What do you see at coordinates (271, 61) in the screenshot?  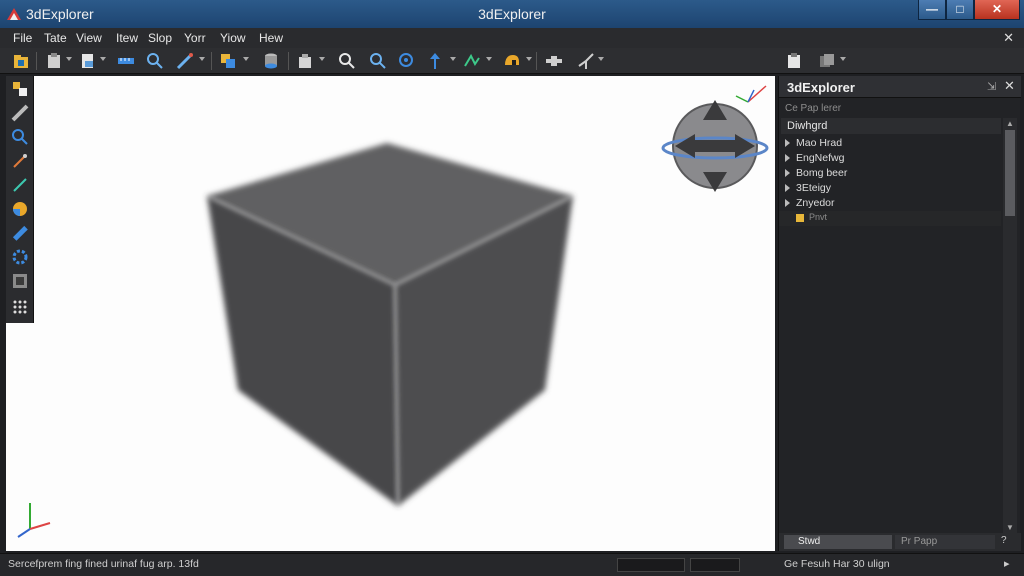 I see `database-icon` at bounding box center [271, 61].